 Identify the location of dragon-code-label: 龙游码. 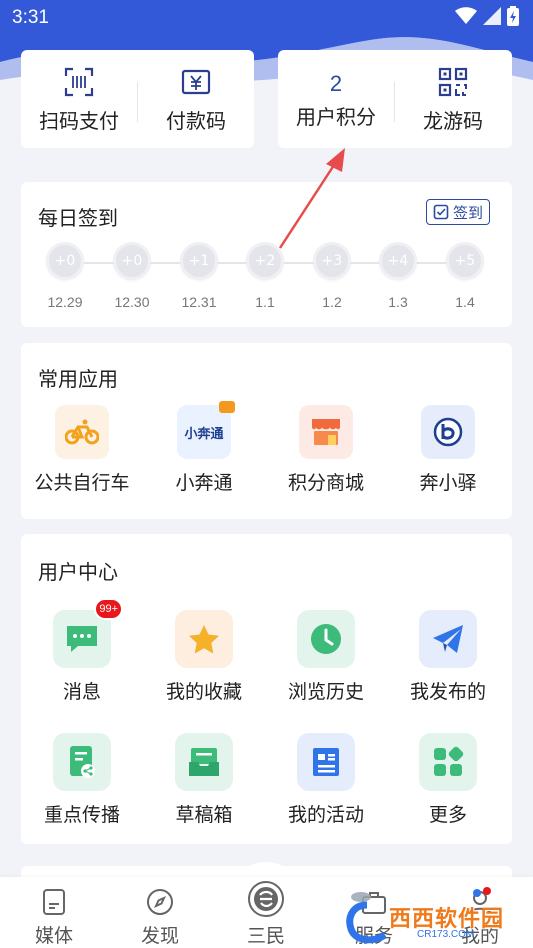
(453, 120).